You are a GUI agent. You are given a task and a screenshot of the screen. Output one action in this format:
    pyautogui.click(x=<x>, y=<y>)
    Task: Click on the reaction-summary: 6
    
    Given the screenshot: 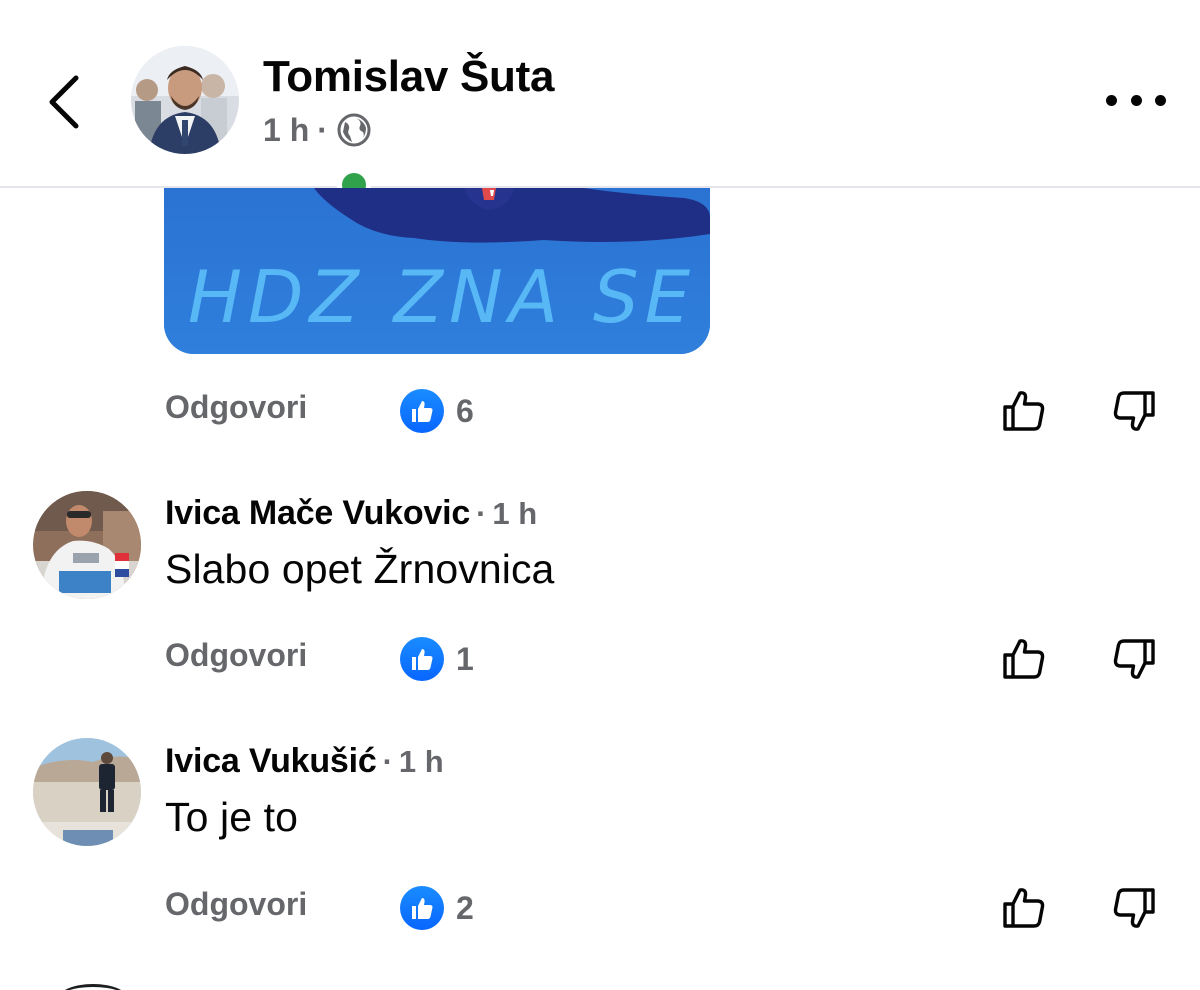 What is the action you would take?
    pyautogui.click(x=437, y=411)
    